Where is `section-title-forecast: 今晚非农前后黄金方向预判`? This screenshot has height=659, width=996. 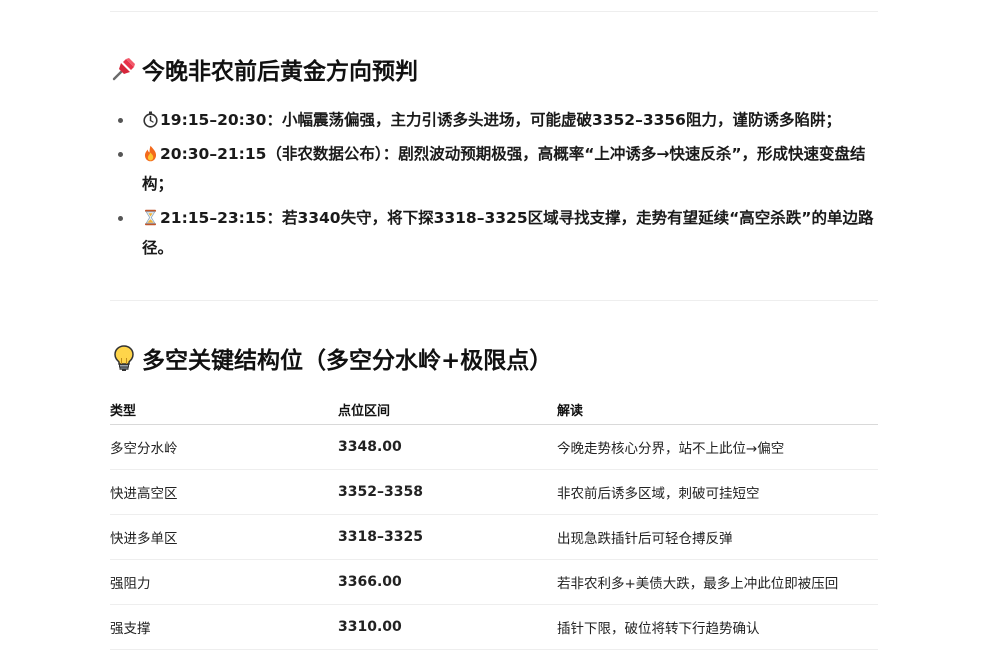
section-title-forecast: 今晚非农前后黄金方向预判 is located at coordinates (494, 69).